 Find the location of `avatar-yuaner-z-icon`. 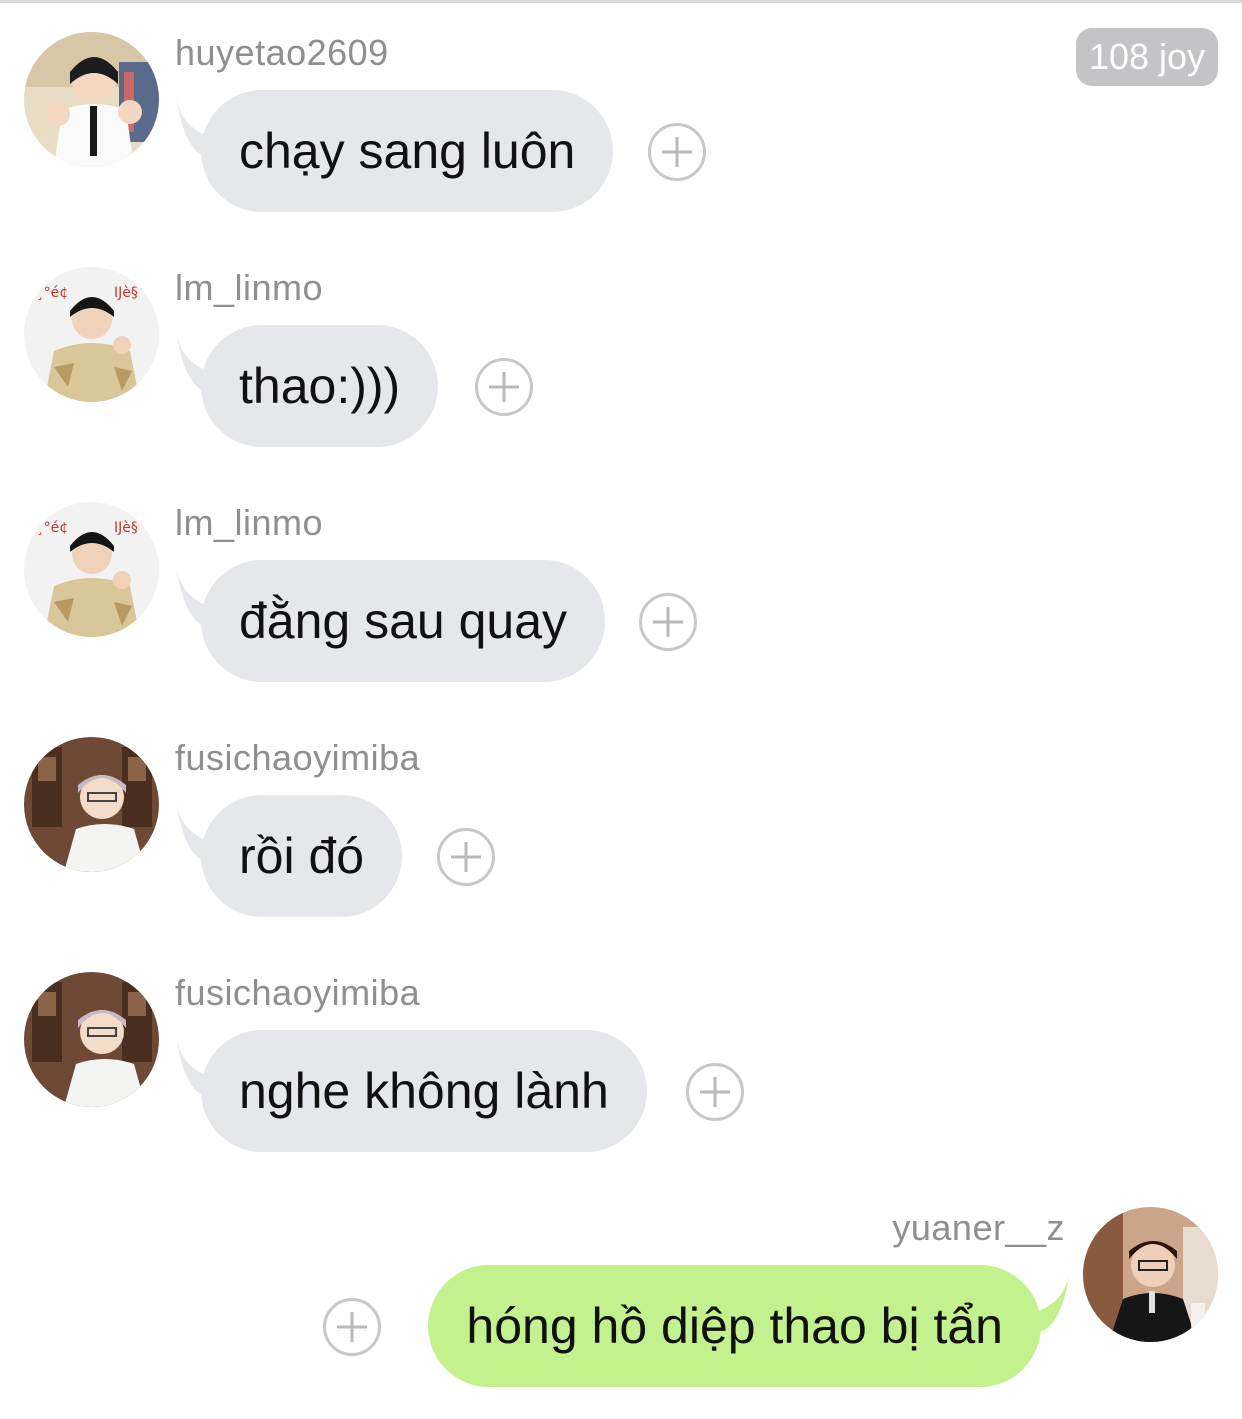

avatar-yuaner-z-icon is located at coordinates (1150, 1274).